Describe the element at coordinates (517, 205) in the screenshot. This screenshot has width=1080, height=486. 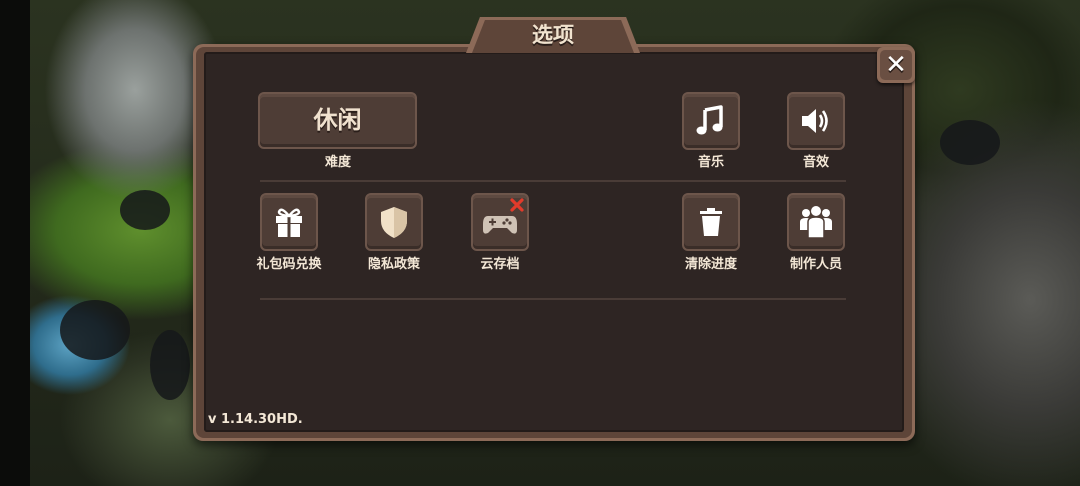
I see `red-x-icon` at that location.